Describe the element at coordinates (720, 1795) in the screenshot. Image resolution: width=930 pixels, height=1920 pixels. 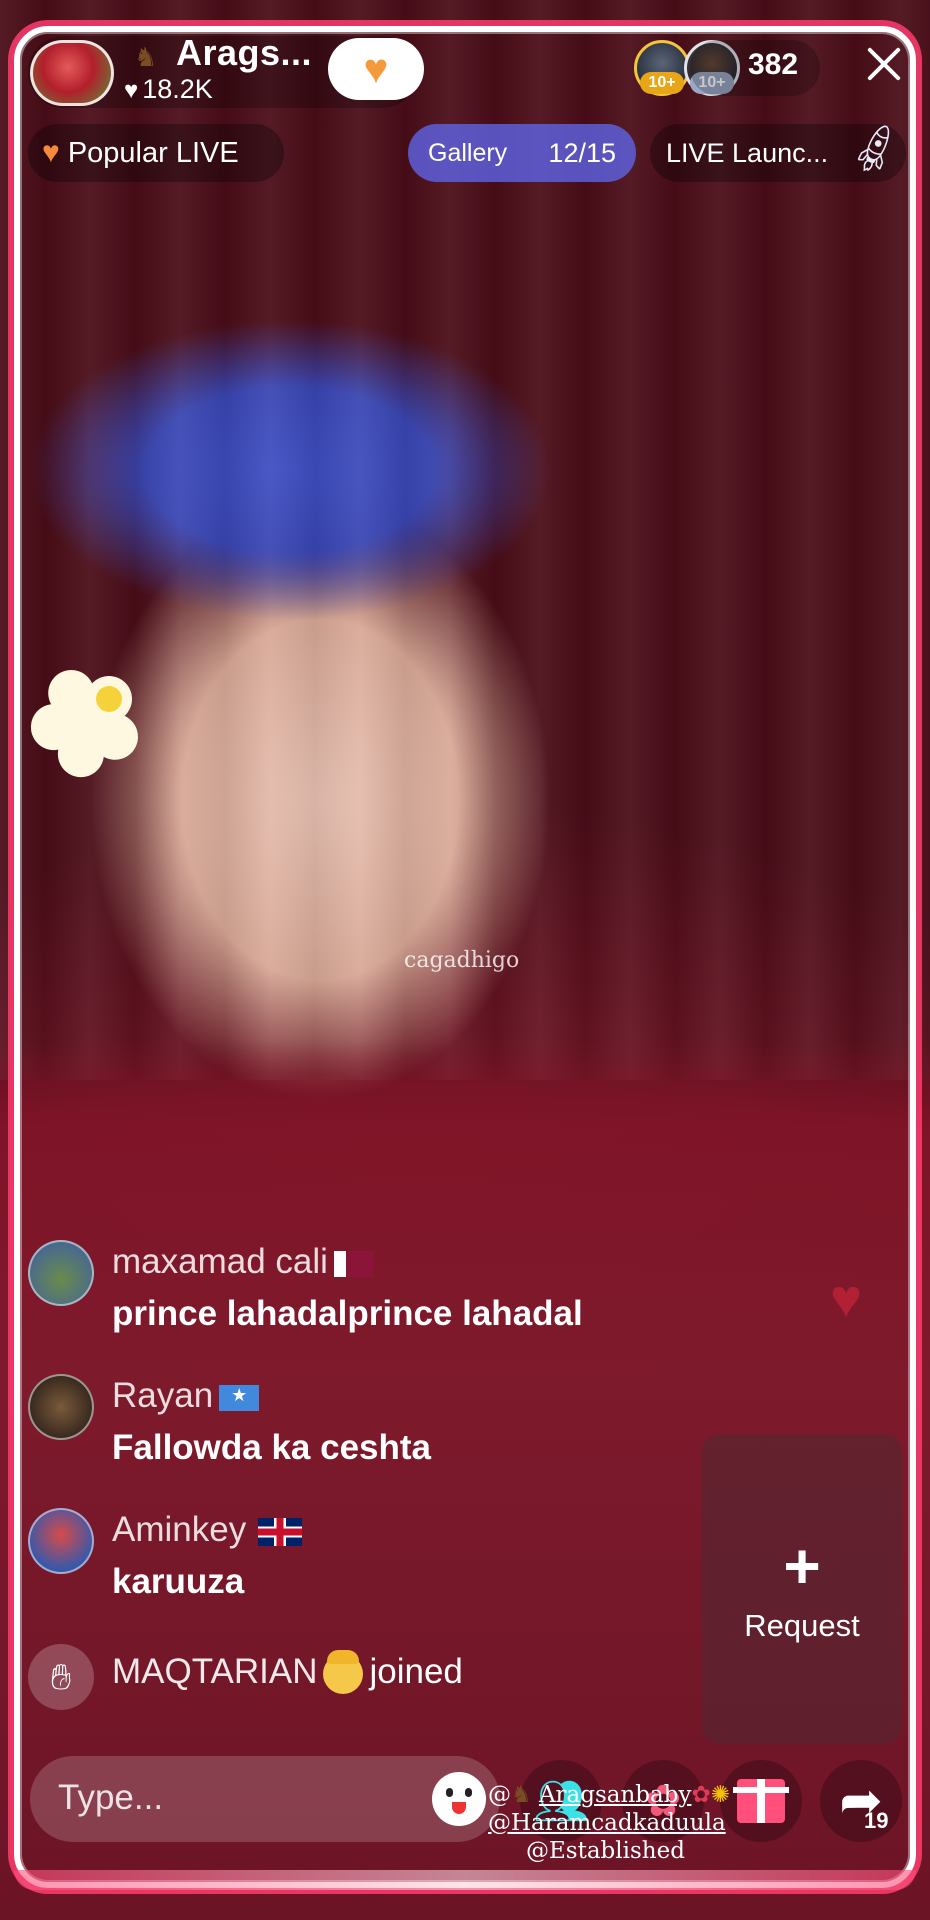
I see `sunflower-icon: ✺` at that location.